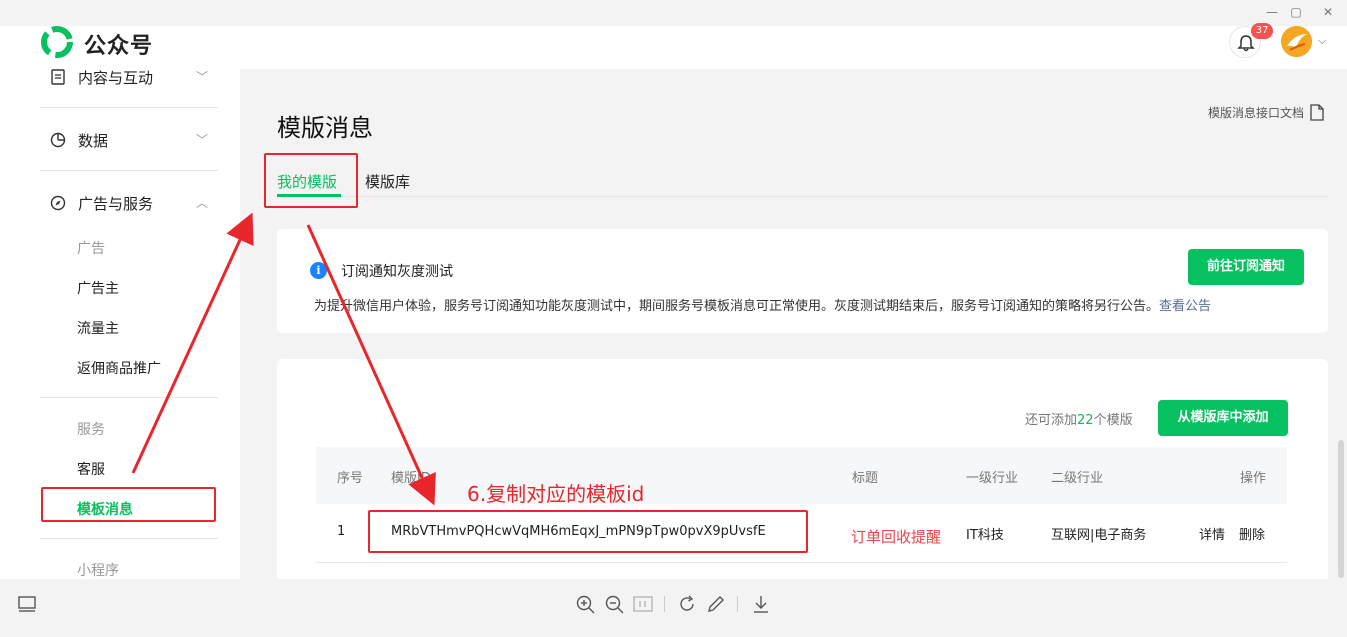 The height and width of the screenshot is (637, 1347). What do you see at coordinates (371, 365) in the screenshot?
I see `arrow-tab-to-id` at bounding box center [371, 365].